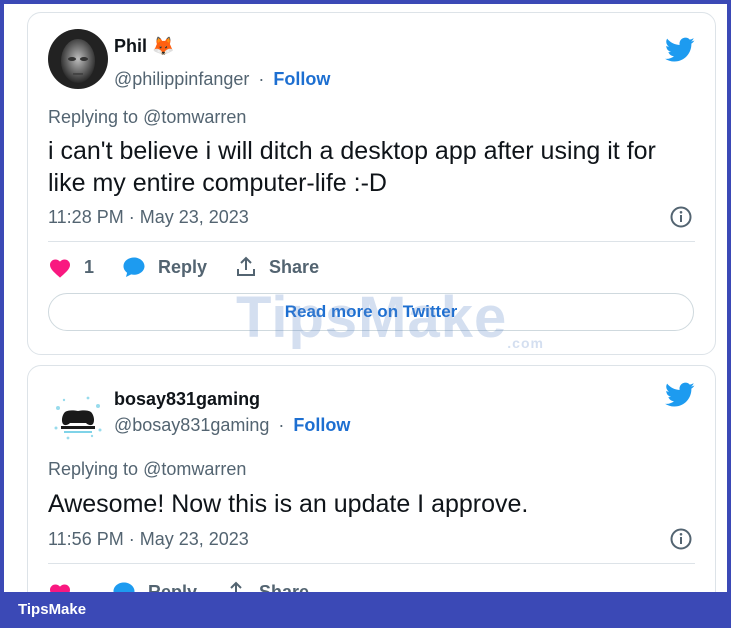  I want to click on handle-line: @bosay831gaming · Follow, so click(232, 425).